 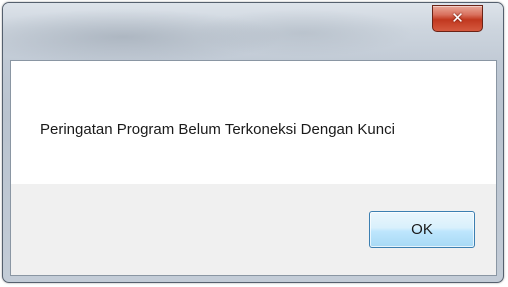 I want to click on close-icon: ✕, so click(x=457, y=18).